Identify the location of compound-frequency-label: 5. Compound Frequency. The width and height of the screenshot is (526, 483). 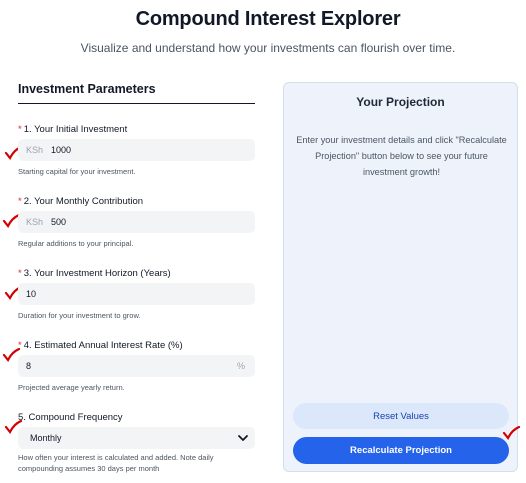
(70, 417).